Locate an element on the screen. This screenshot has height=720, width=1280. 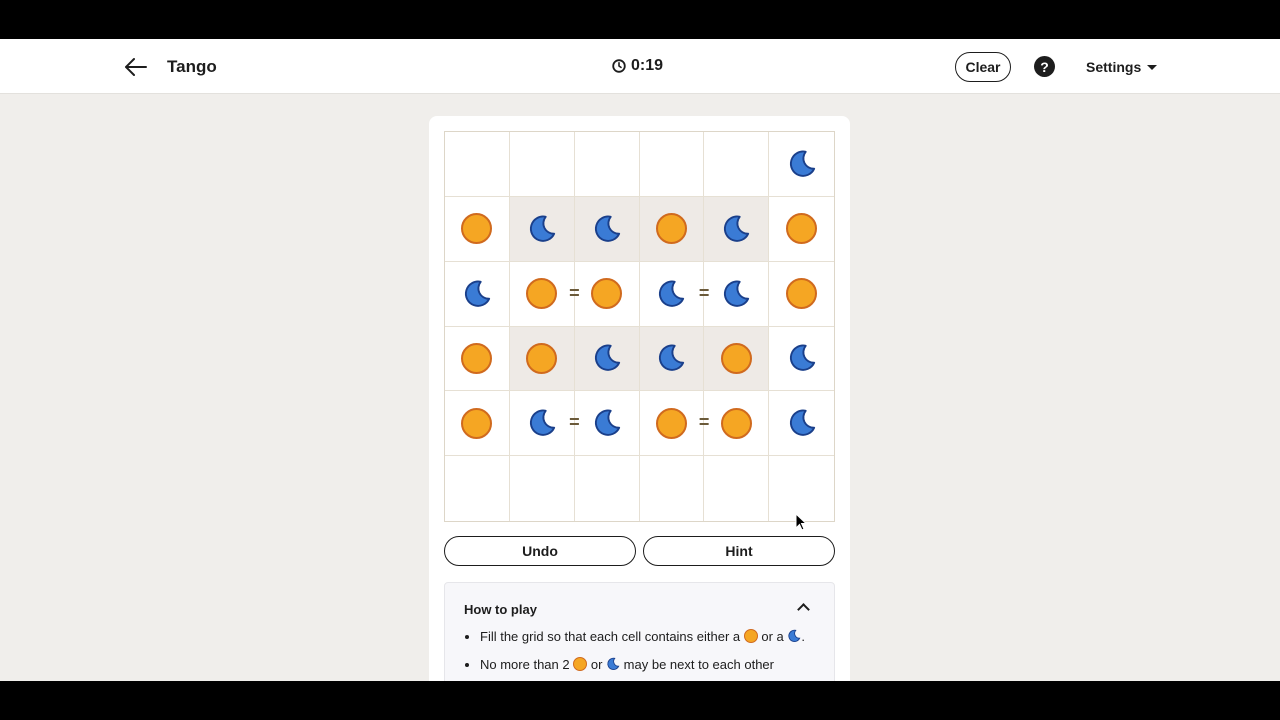
top-bar: Tango 0:19 Clear ? Settings is located at coordinates (640, 66).